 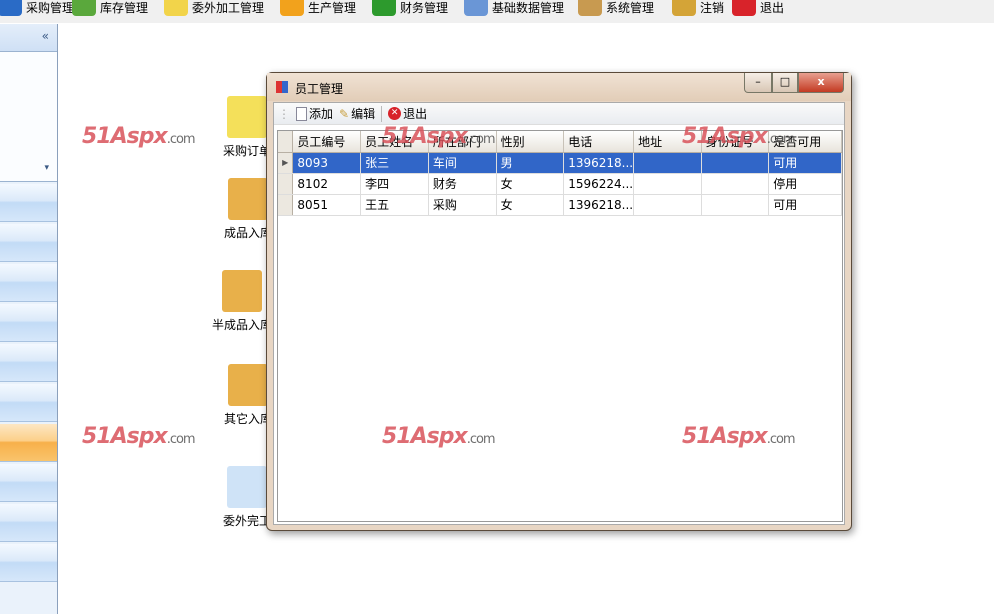 I want to click on table-cell: 采购, so click(x=462, y=205).